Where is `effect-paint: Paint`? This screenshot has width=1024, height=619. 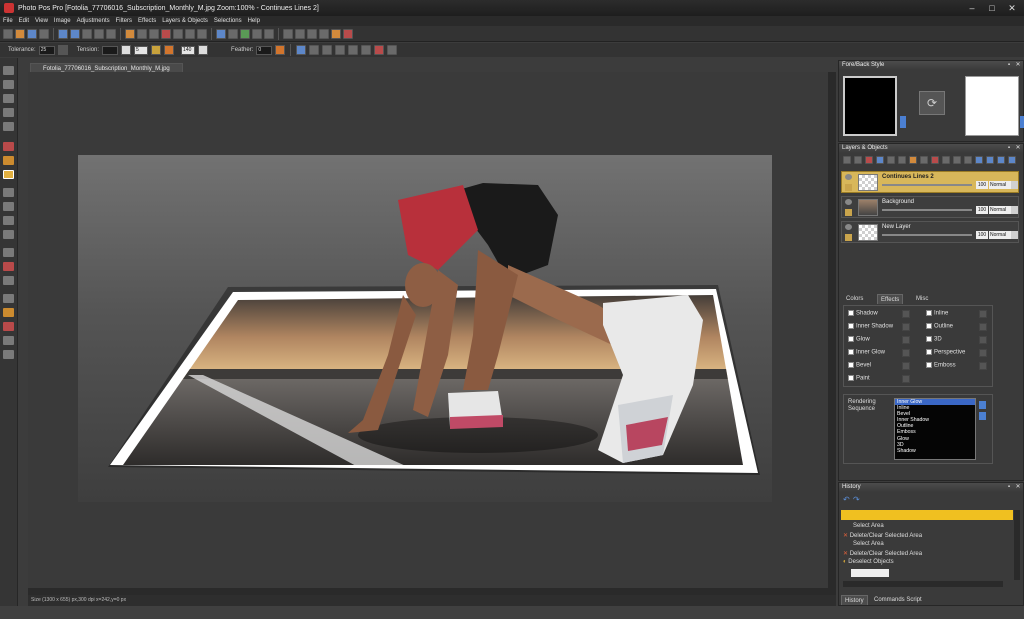 effect-paint: Paint is located at coordinates (859, 378).